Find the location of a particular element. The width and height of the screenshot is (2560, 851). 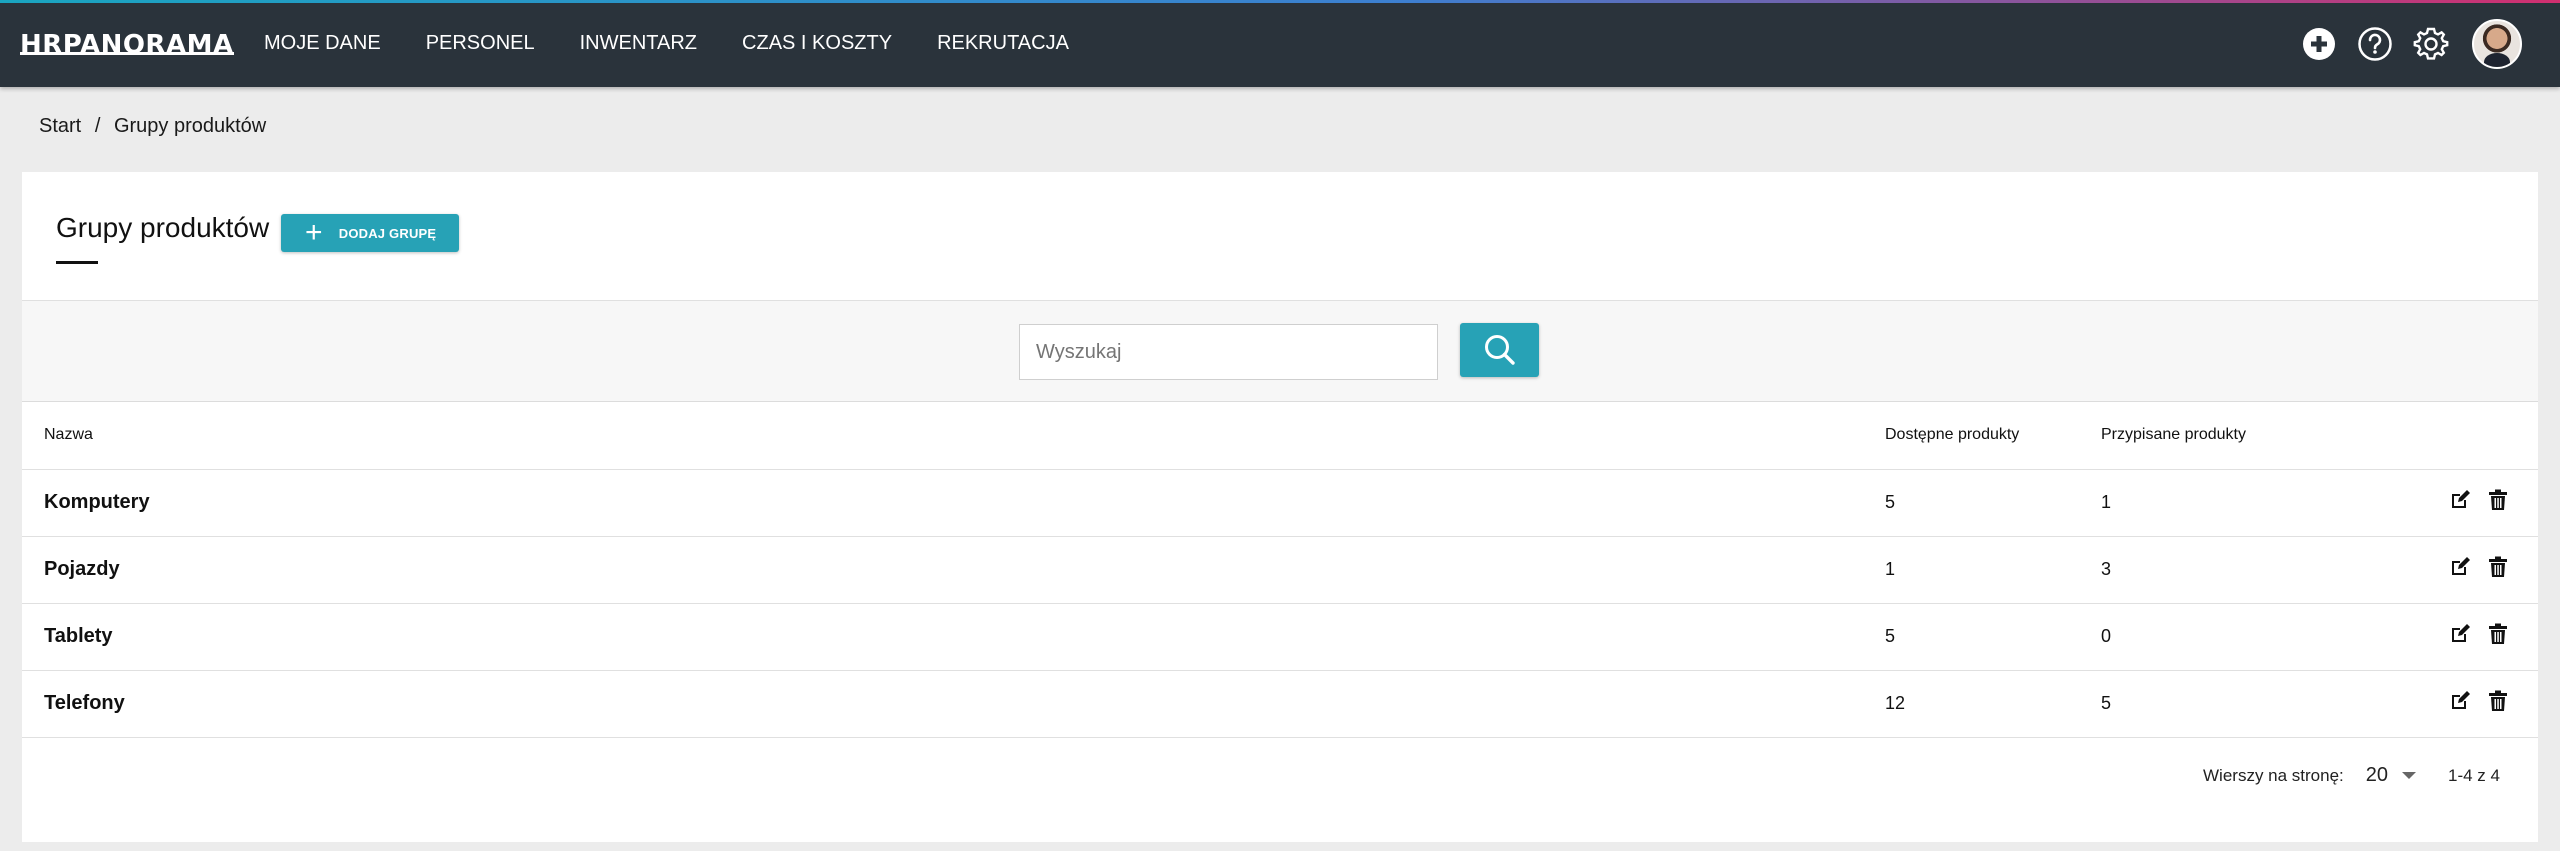

add-group-button: + DODAJ GRUPĘ is located at coordinates (370, 233).